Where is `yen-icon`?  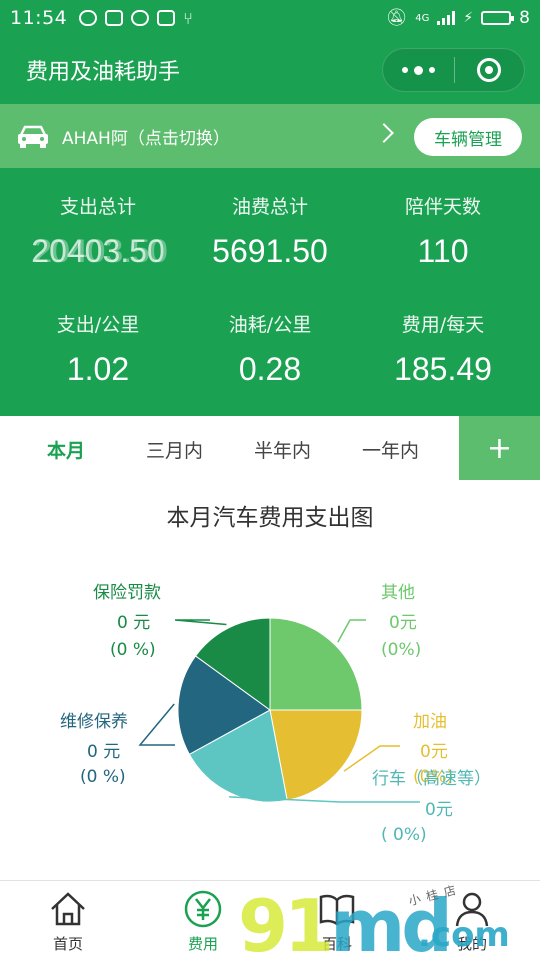 yen-icon is located at coordinates (203, 909).